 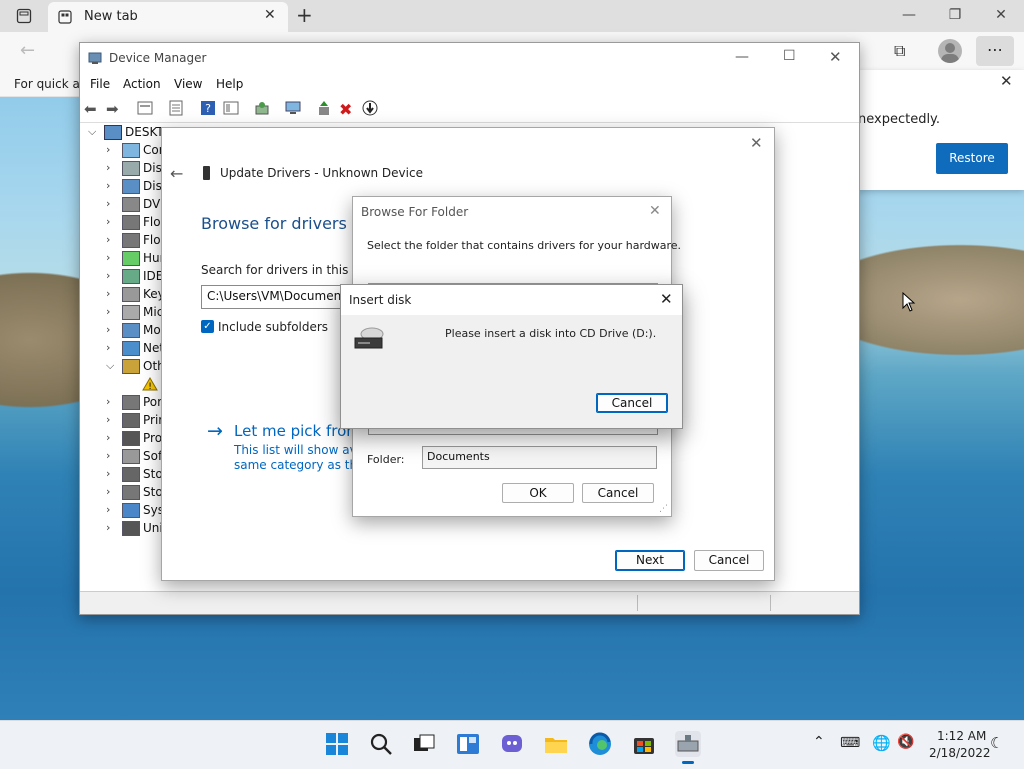 I want to click on tree-item: › Net, so click(x=121, y=348).